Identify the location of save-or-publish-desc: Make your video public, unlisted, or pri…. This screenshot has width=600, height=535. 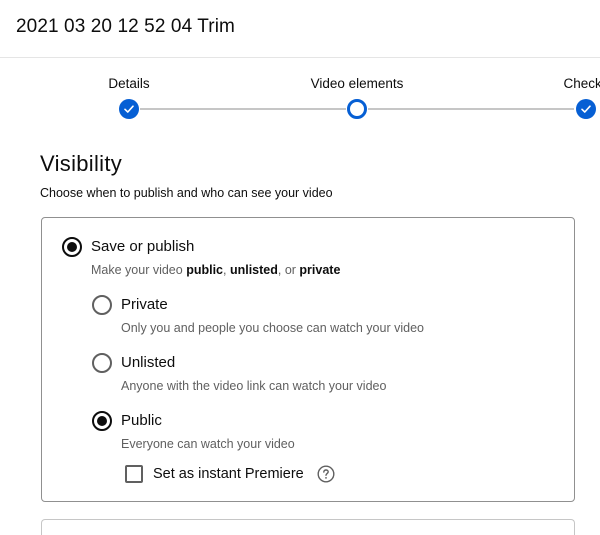
(215, 270).